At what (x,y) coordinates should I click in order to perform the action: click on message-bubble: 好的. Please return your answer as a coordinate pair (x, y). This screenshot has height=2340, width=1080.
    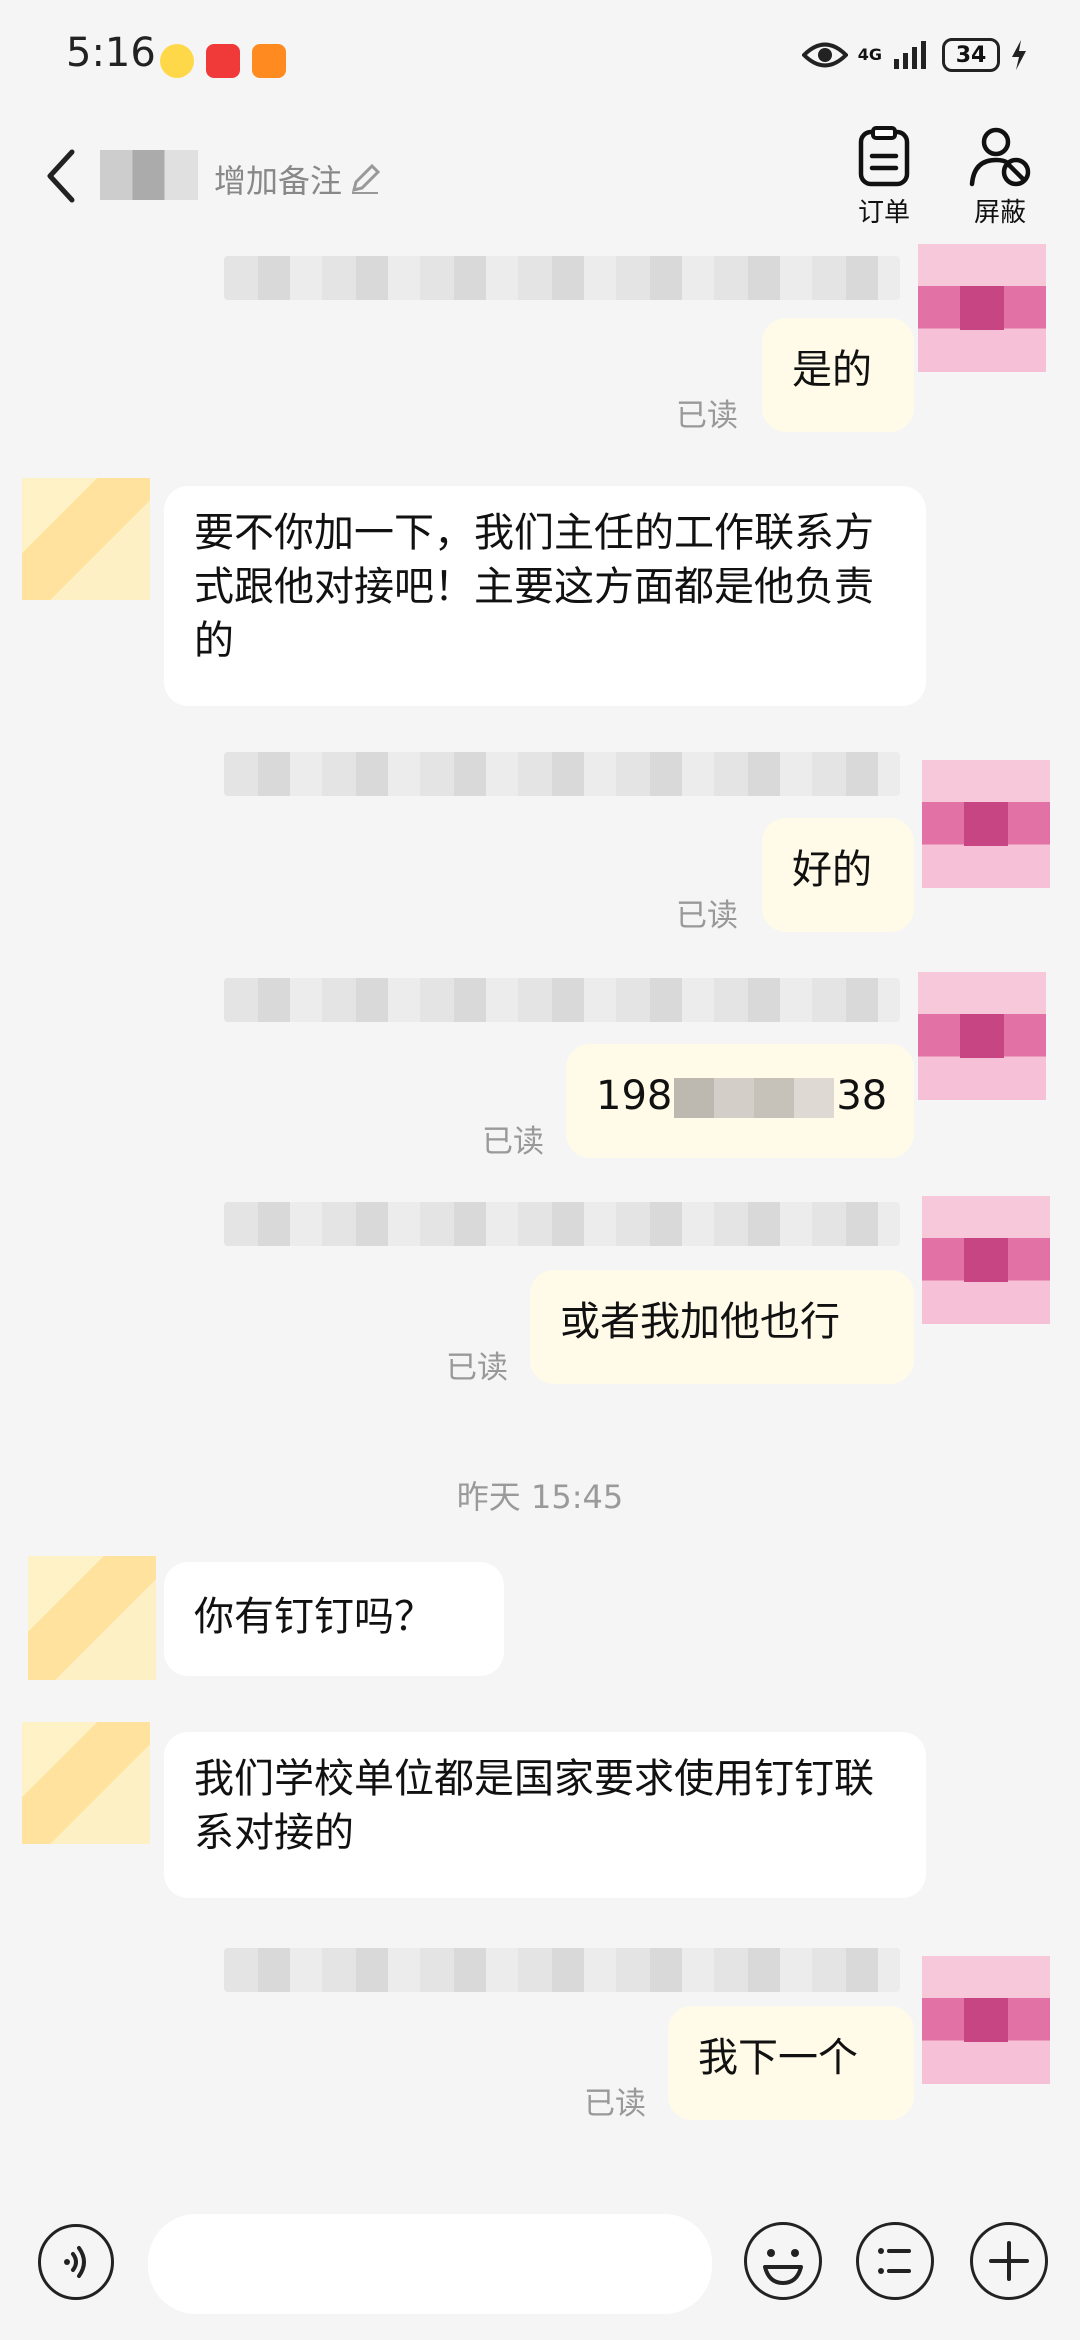
    Looking at the image, I should click on (838, 875).